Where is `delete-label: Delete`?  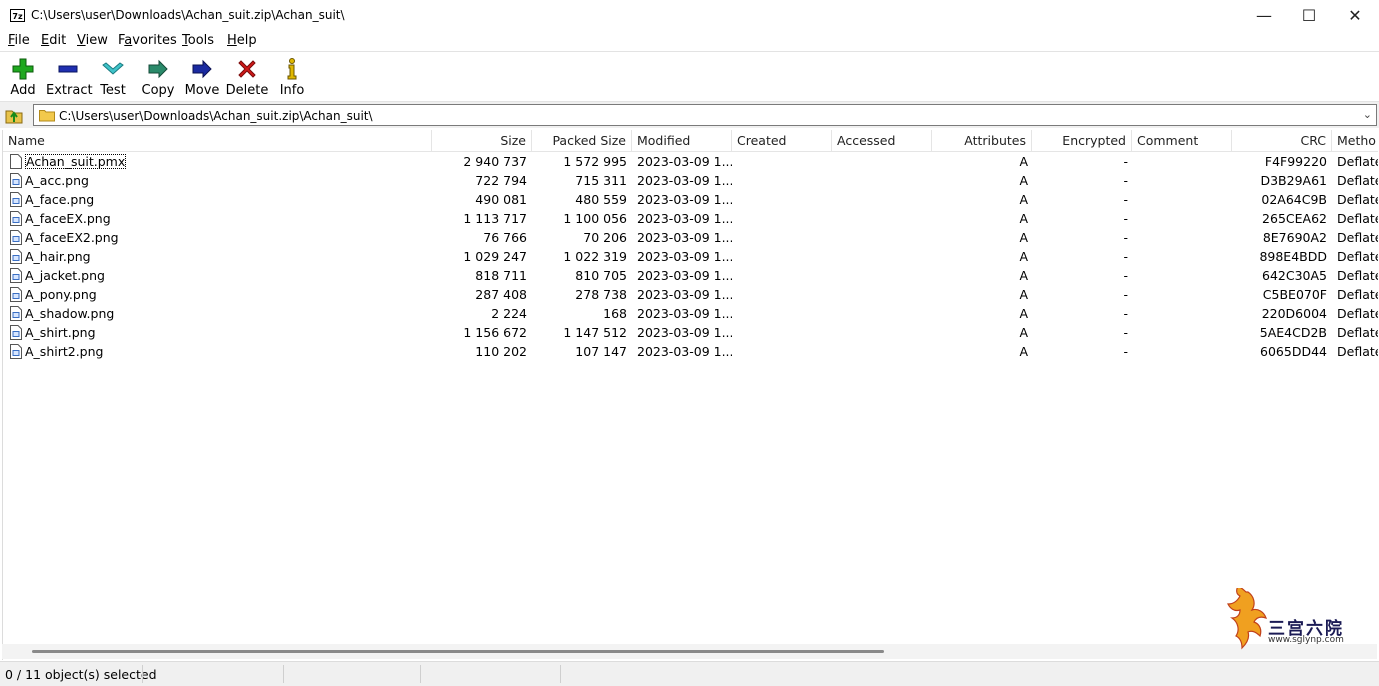
delete-label: Delete is located at coordinates (247, 90).